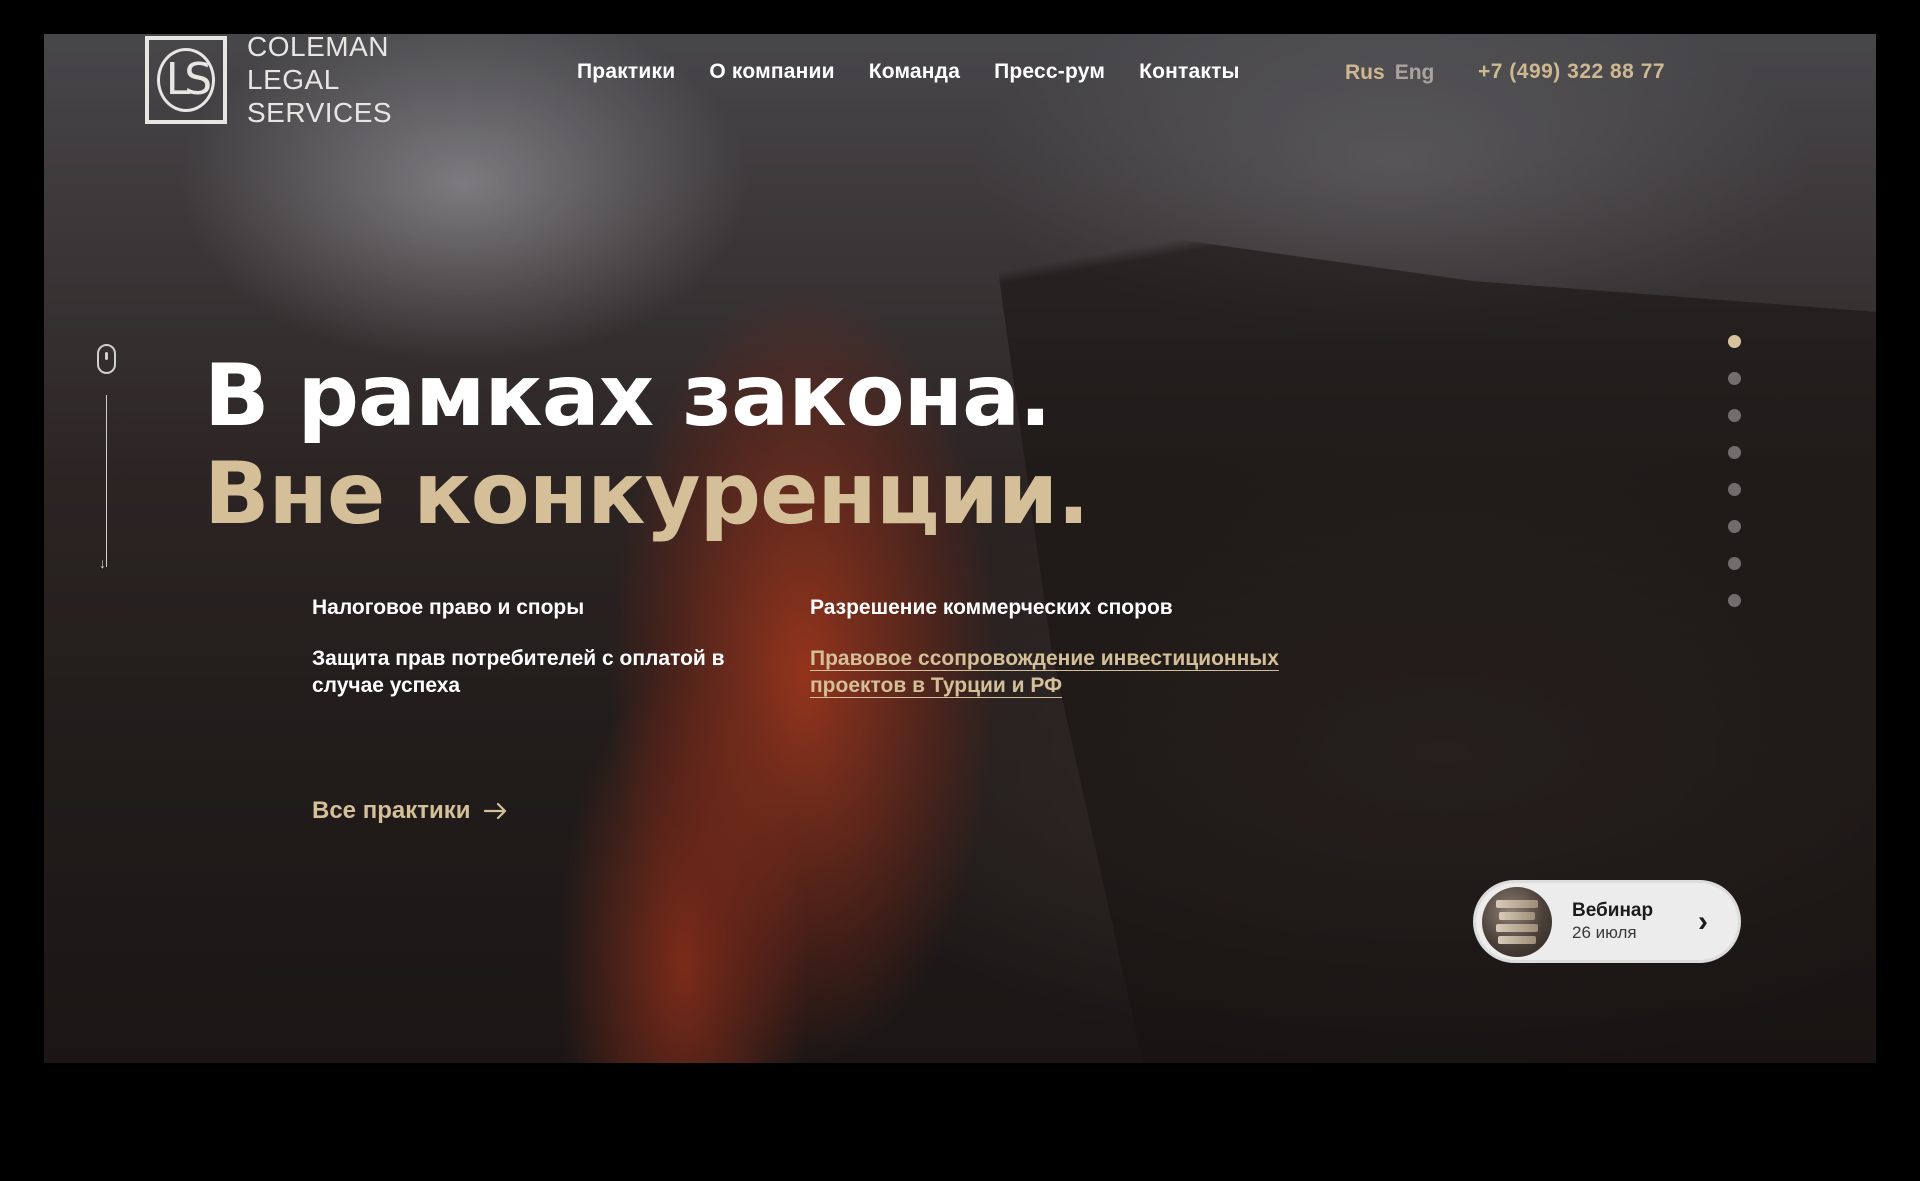 The width and height of the screenshot is (1920, 1181). I want to click on webinar-title: Вебинар, so click(1613, 910).